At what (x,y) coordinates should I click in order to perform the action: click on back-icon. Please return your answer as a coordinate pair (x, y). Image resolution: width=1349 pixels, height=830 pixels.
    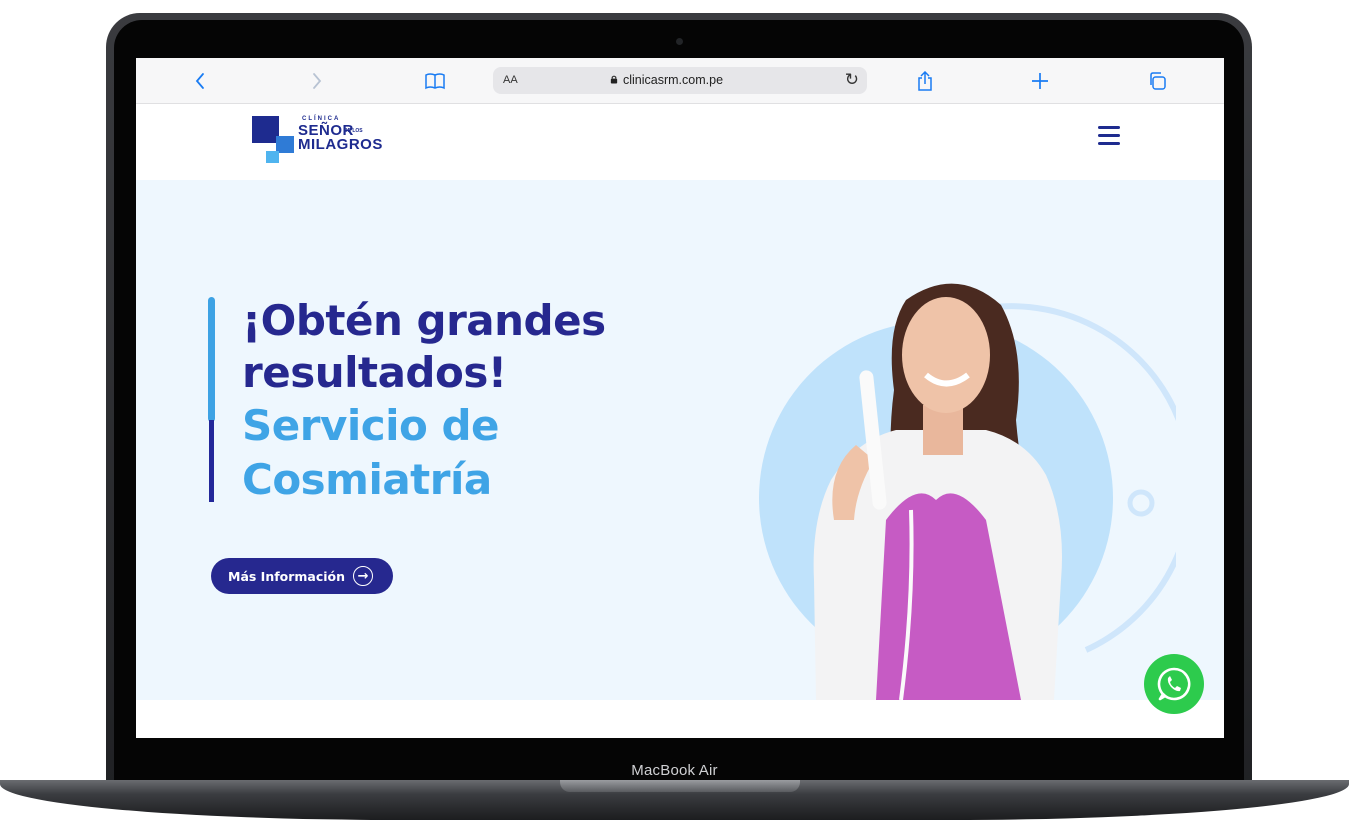
    Looking at the image, I should click on (200, 81).